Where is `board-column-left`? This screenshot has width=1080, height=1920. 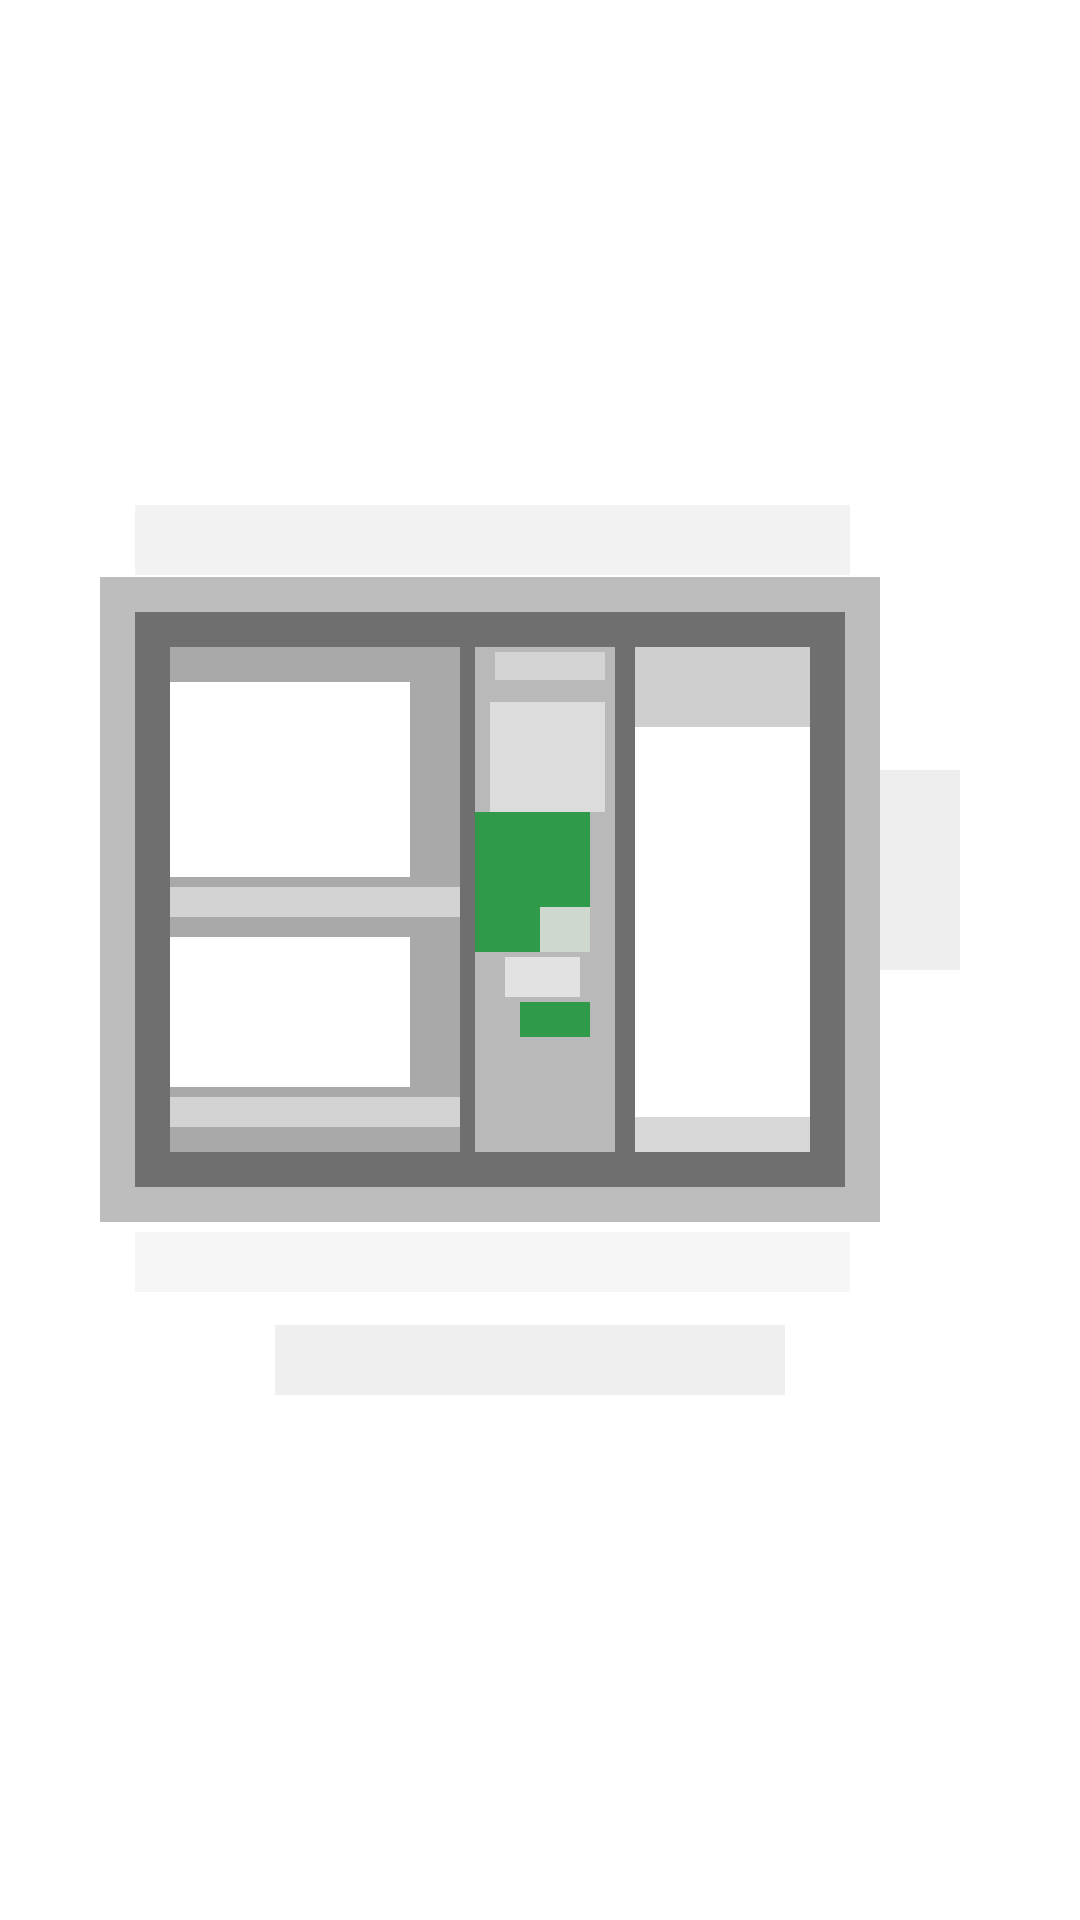
board-column-left is located at coordinates (315, 899).